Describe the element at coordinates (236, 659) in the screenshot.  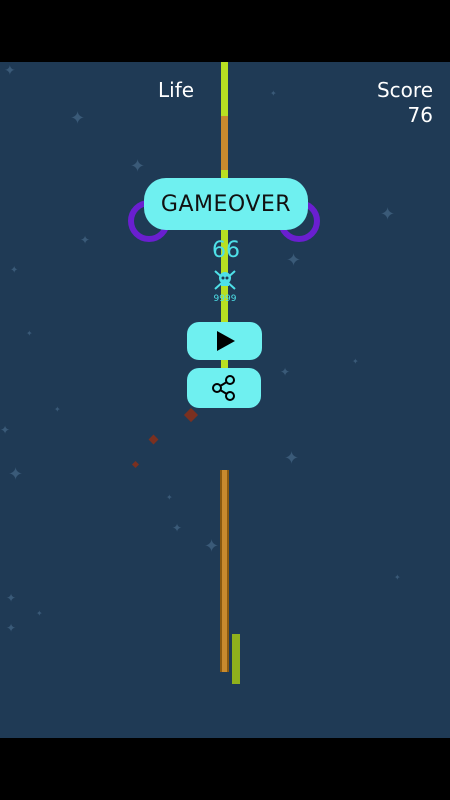
I see `pole-stub-green` at that location.